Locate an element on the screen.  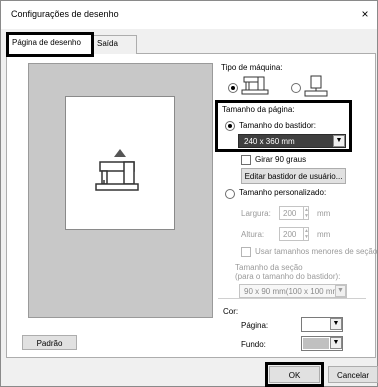
hoop-size-label: Tamanho do bastidor: is located at coordinates (277, 125).